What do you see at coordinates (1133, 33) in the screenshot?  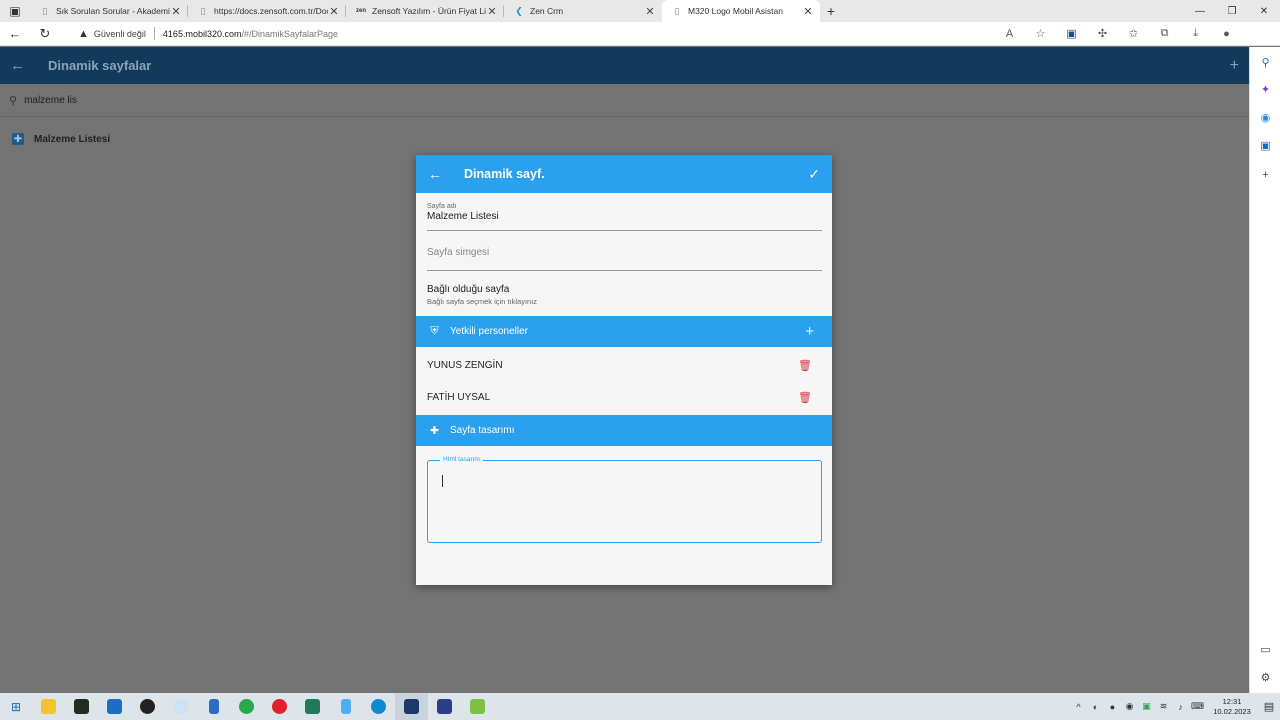 I see `favorites-icon: ✩` at bounding box center [1133, 33].